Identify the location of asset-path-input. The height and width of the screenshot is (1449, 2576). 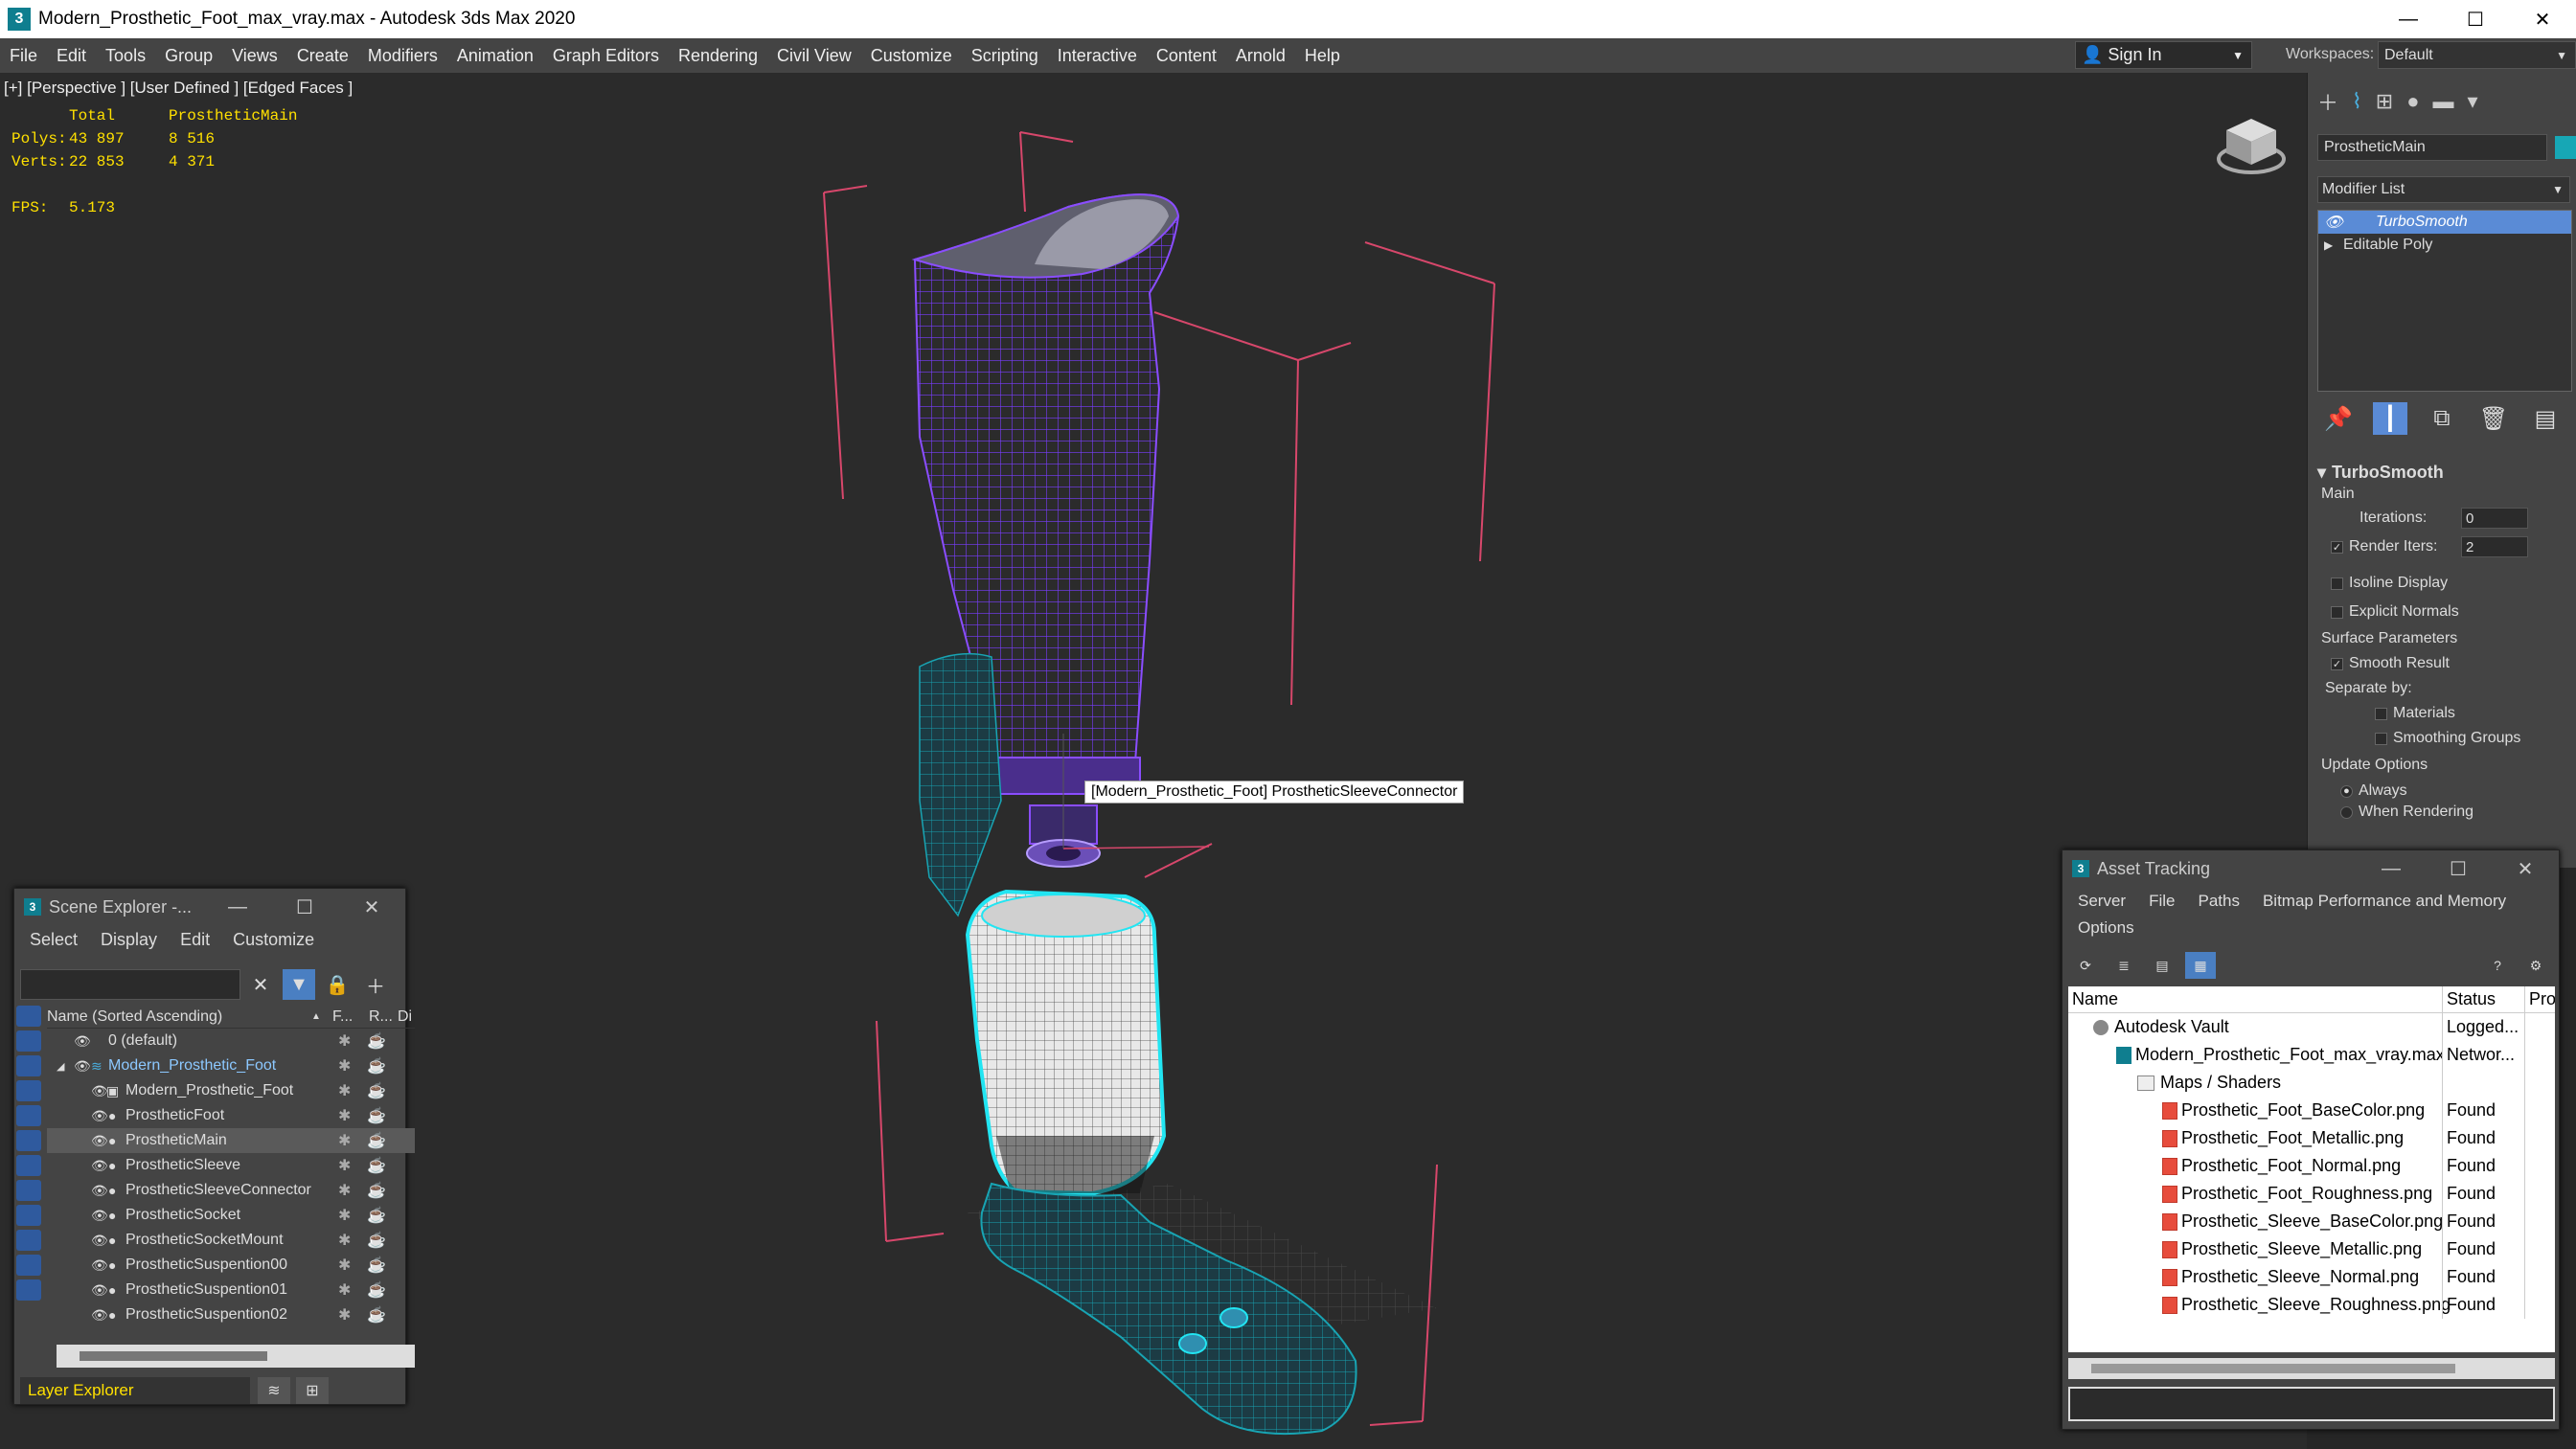
(2311, 1404).